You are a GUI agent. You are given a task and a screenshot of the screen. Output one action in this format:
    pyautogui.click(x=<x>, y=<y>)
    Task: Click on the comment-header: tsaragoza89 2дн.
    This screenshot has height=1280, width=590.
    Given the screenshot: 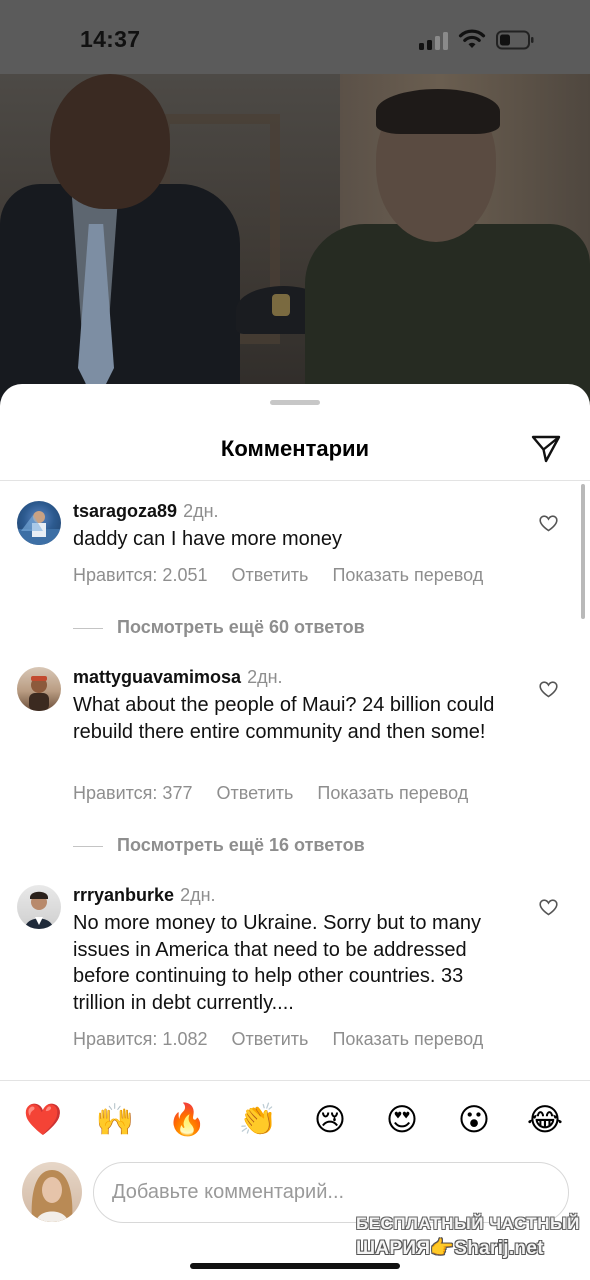 What is the action you would take?
    pyautogui.click(x=146, y=511)
    